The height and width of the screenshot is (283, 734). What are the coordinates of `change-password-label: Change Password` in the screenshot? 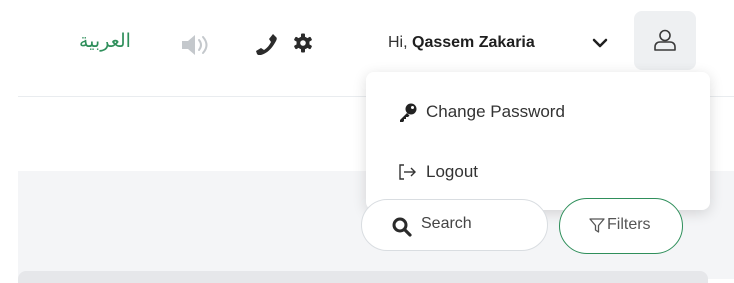 It's located at (495, 111).